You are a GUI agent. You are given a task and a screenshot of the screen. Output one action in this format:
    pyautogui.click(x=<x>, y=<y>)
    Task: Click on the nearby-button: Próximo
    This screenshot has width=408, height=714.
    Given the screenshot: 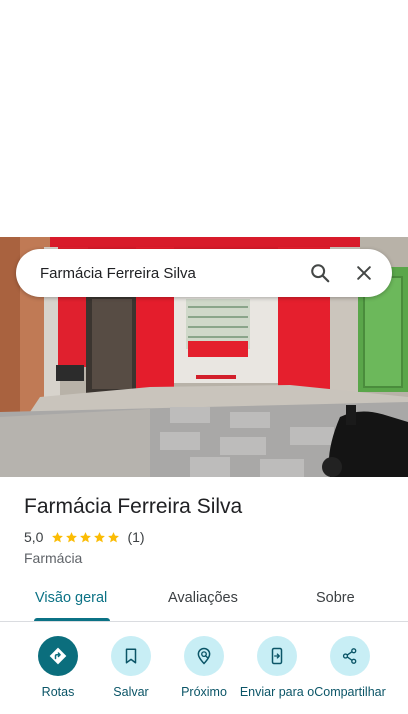 What is the action you would take?
    pyautogui.click(x=204, y=668)
    